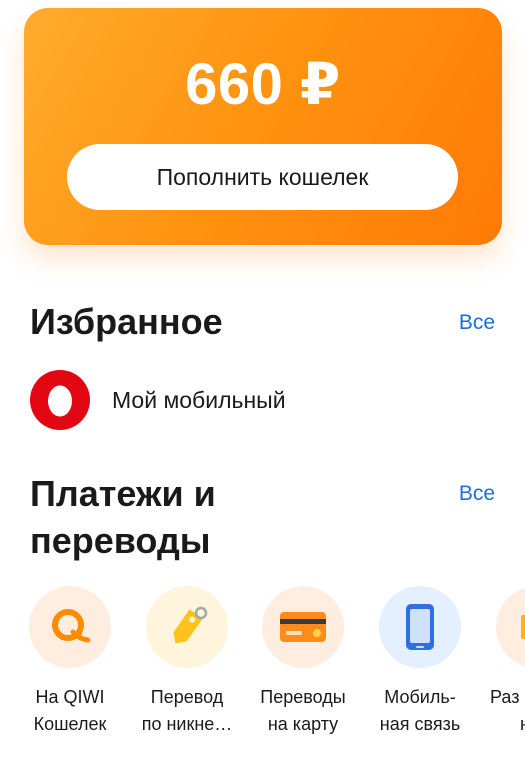 This screenshot has width=525, height=768. Describe the element at coordinates (303, 627) in the screenshot. I see `bank-card-icon` at that location.